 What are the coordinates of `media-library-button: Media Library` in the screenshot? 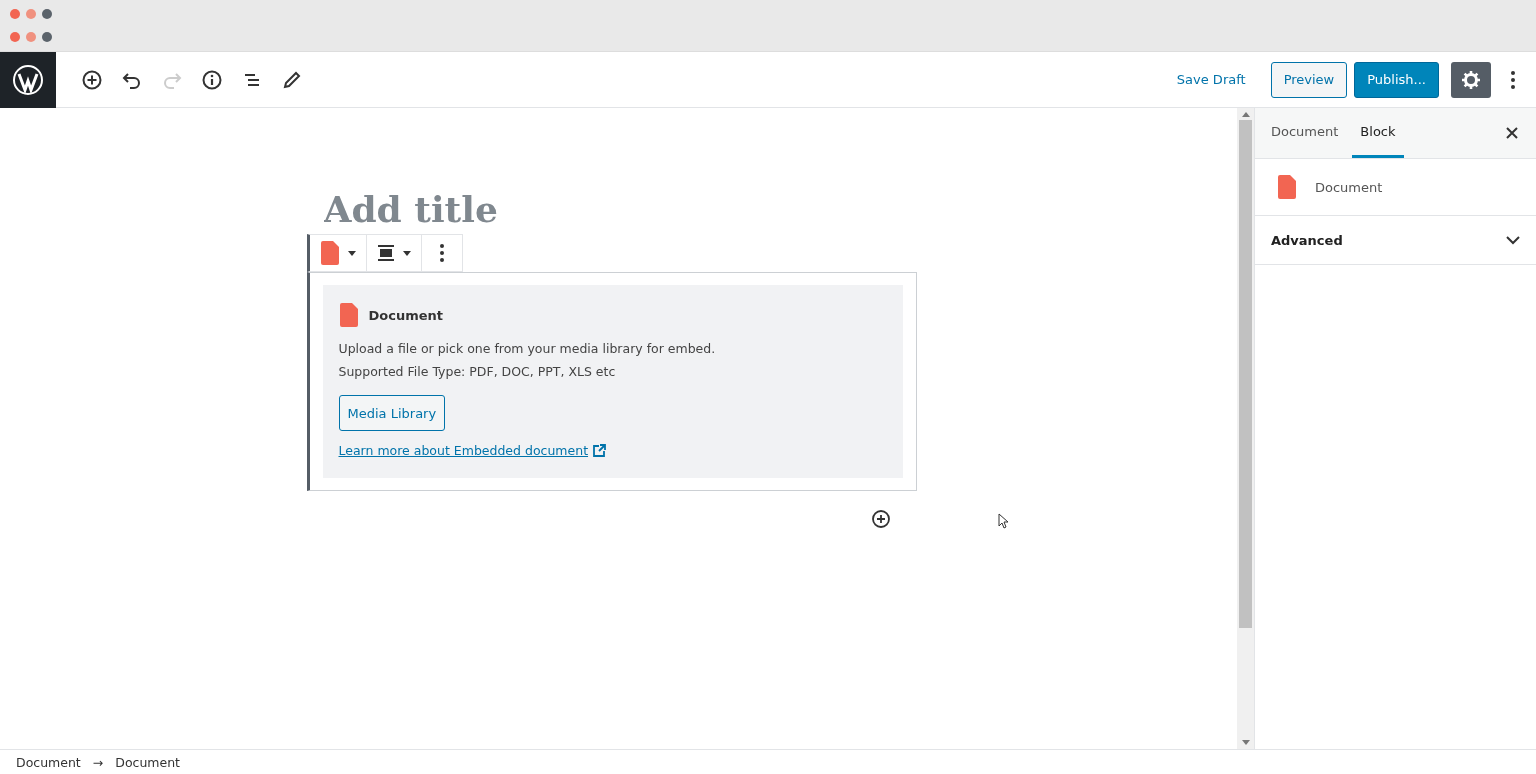 It's located at (392, 413).